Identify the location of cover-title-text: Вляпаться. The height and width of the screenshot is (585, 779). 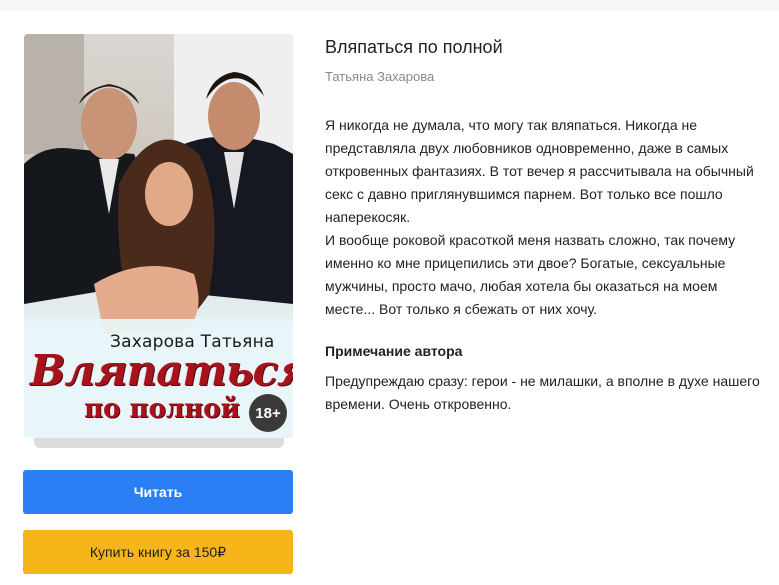
(161, 370).